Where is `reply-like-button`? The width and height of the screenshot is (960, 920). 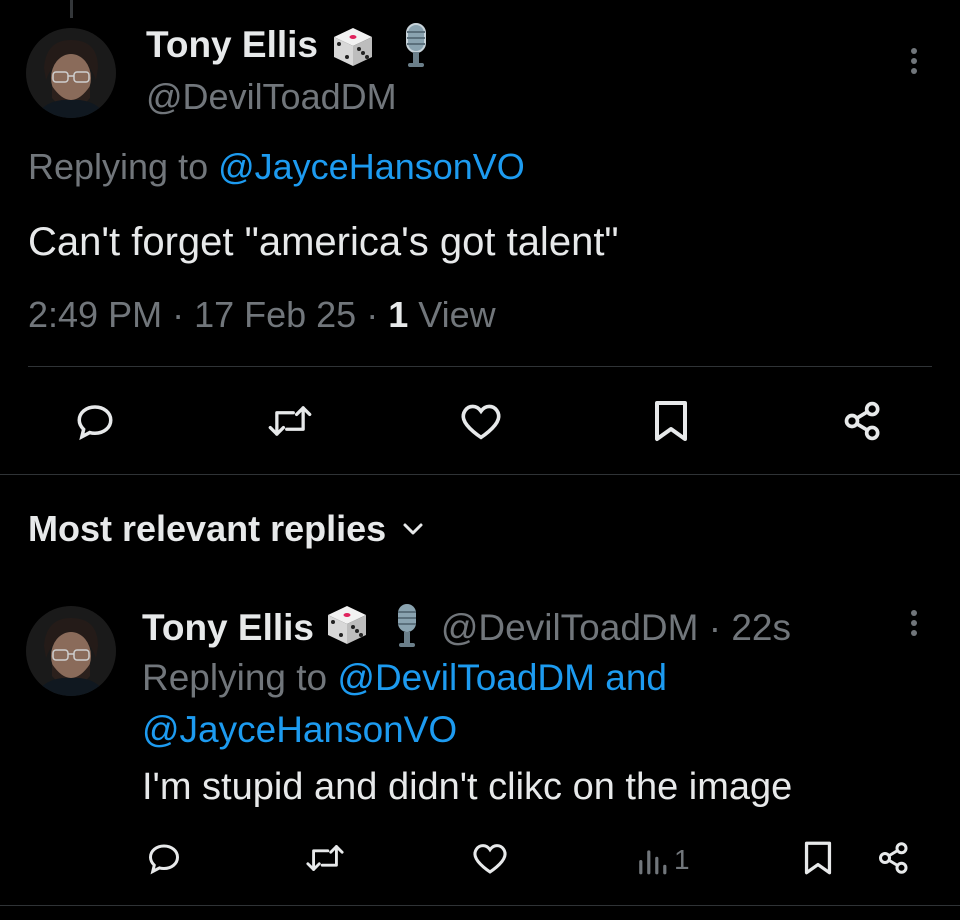
reply-like-button is located at coordinates (490, 858).